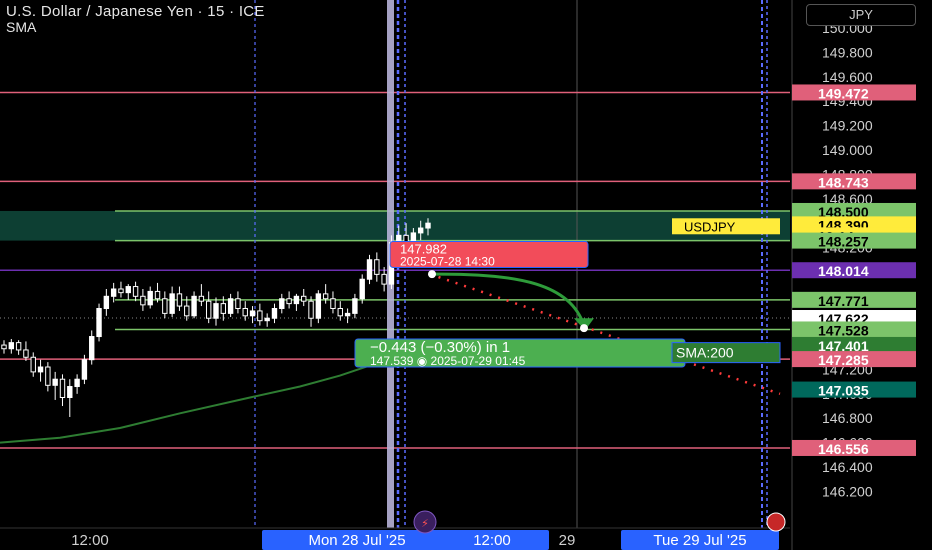  What do you see at coordinates (432, 274) in the screenshot?
I see `entry-point-dot` at bounding box center [432, 274].